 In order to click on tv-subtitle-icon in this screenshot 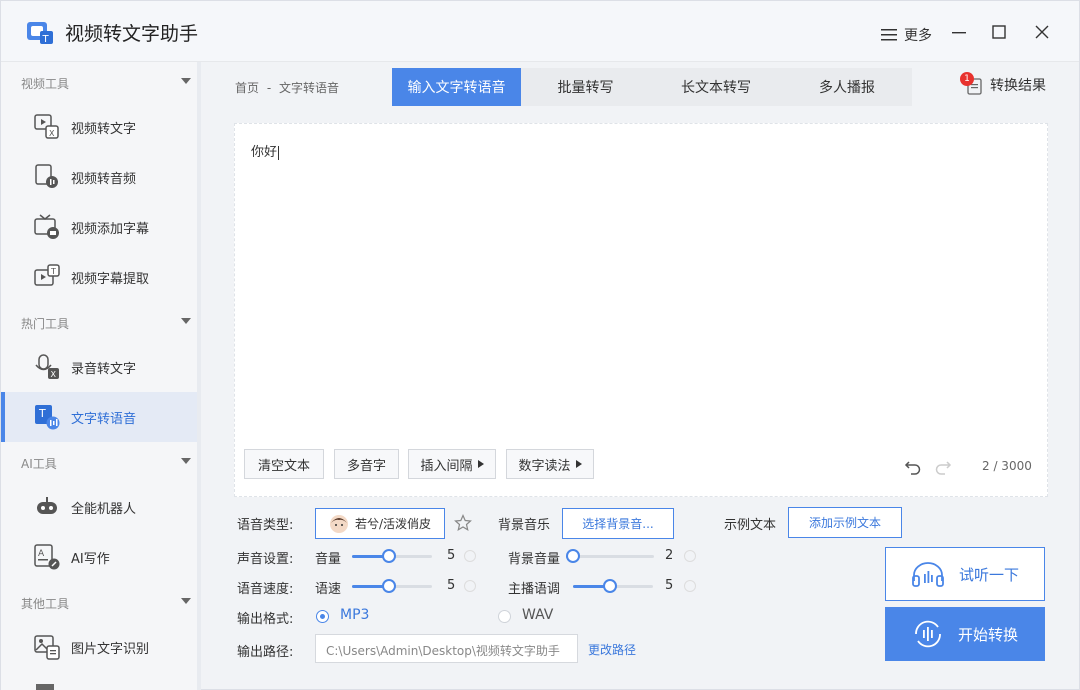, I will do `click(46, 226)`.